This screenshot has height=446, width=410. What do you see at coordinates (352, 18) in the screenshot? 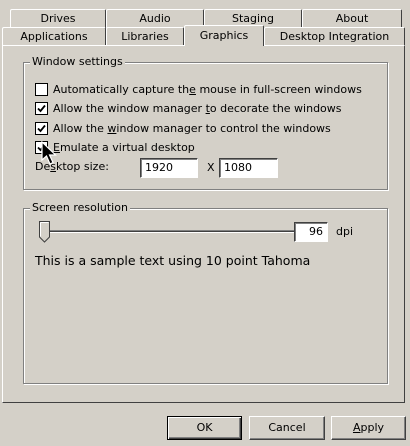
I see `tab-about: About` at bounding box center [352, 18].